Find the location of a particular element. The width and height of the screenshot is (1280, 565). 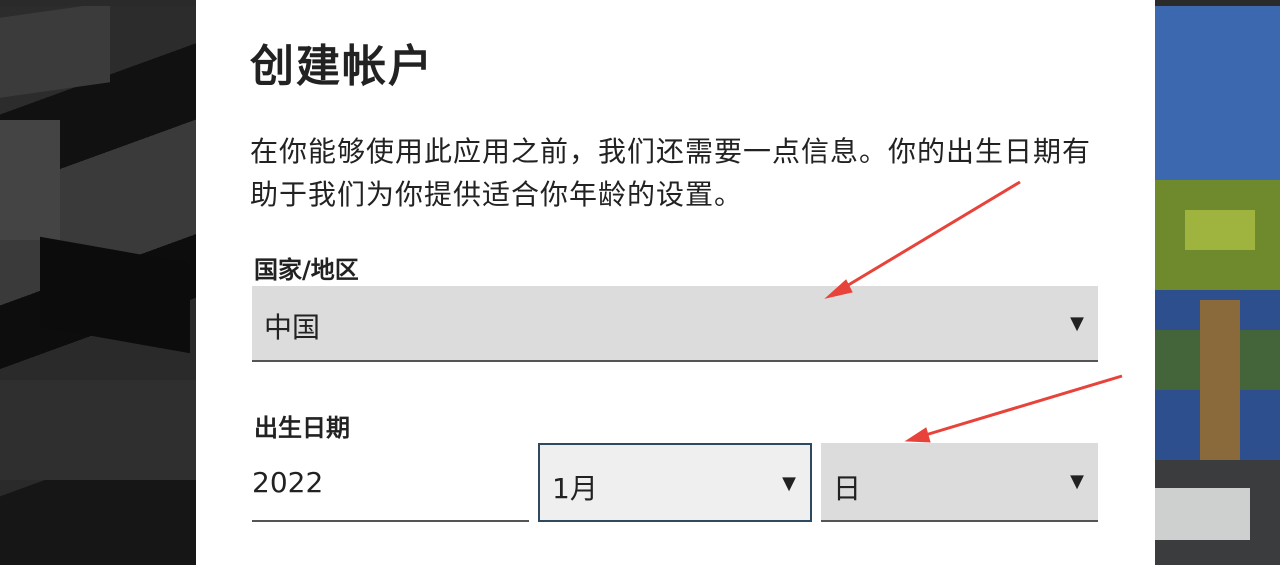

background-right is located at coordinates (1210, 282).